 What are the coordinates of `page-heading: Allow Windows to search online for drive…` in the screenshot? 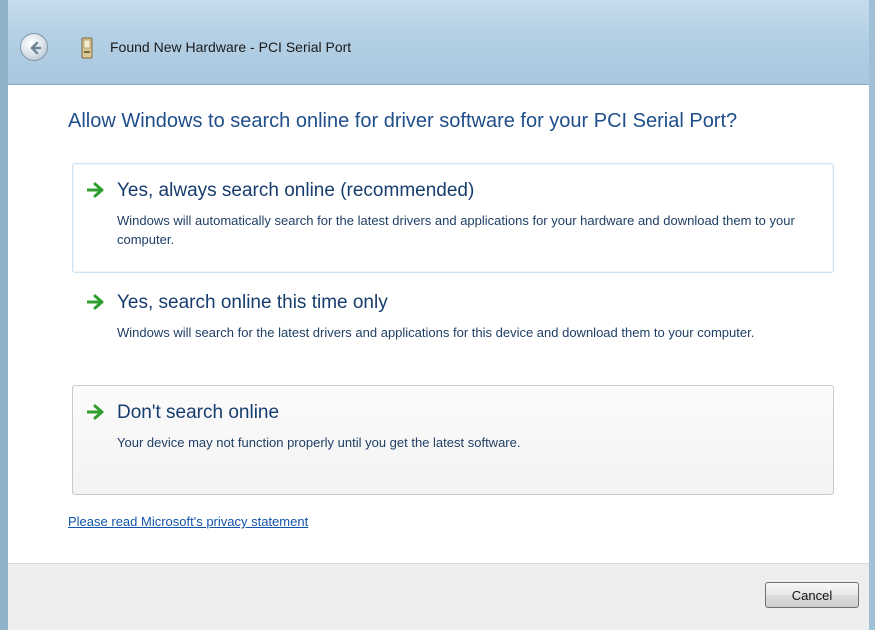 It's located at (403, 121).